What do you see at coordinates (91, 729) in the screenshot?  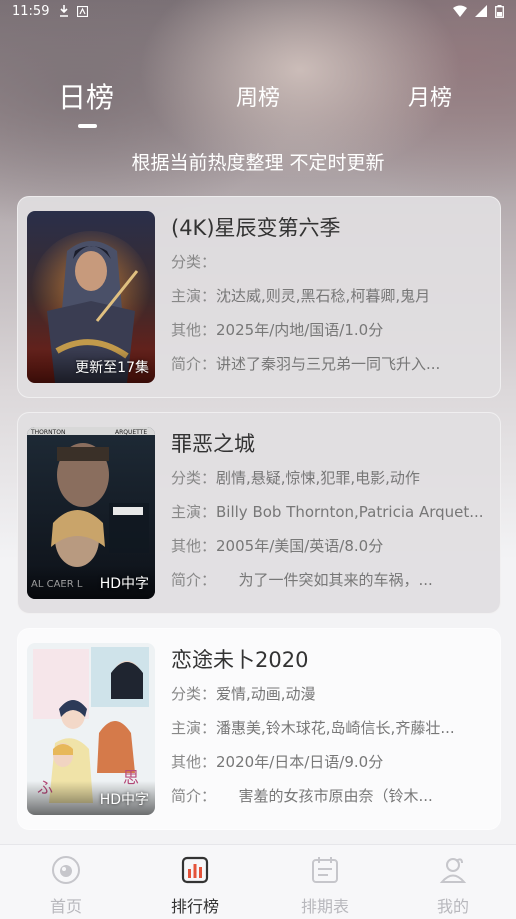 I see `poster-image: 思 ふ HD中字` at bounding box center [91, 729].